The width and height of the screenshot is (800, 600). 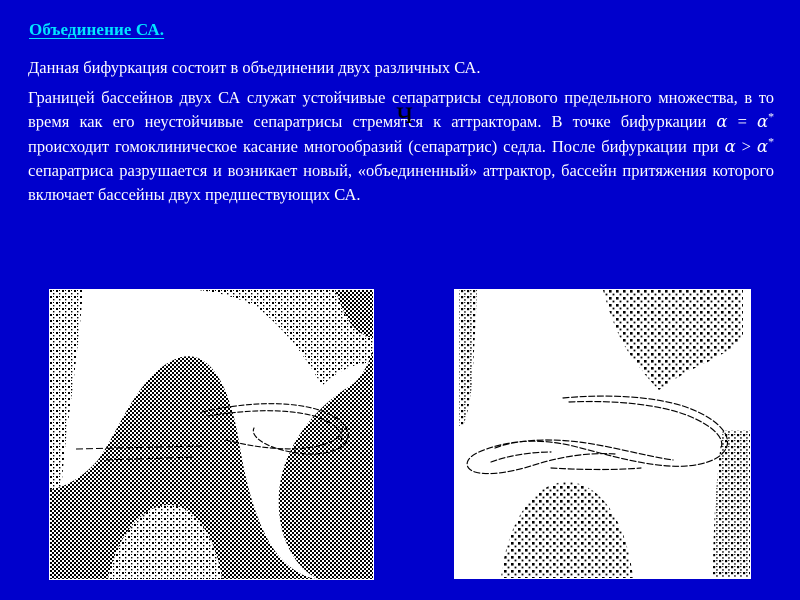 What do you see at coordinates (771, 141) in the screenshot?
I see `star-superscript-2: *` at bounding box center [771, 141].